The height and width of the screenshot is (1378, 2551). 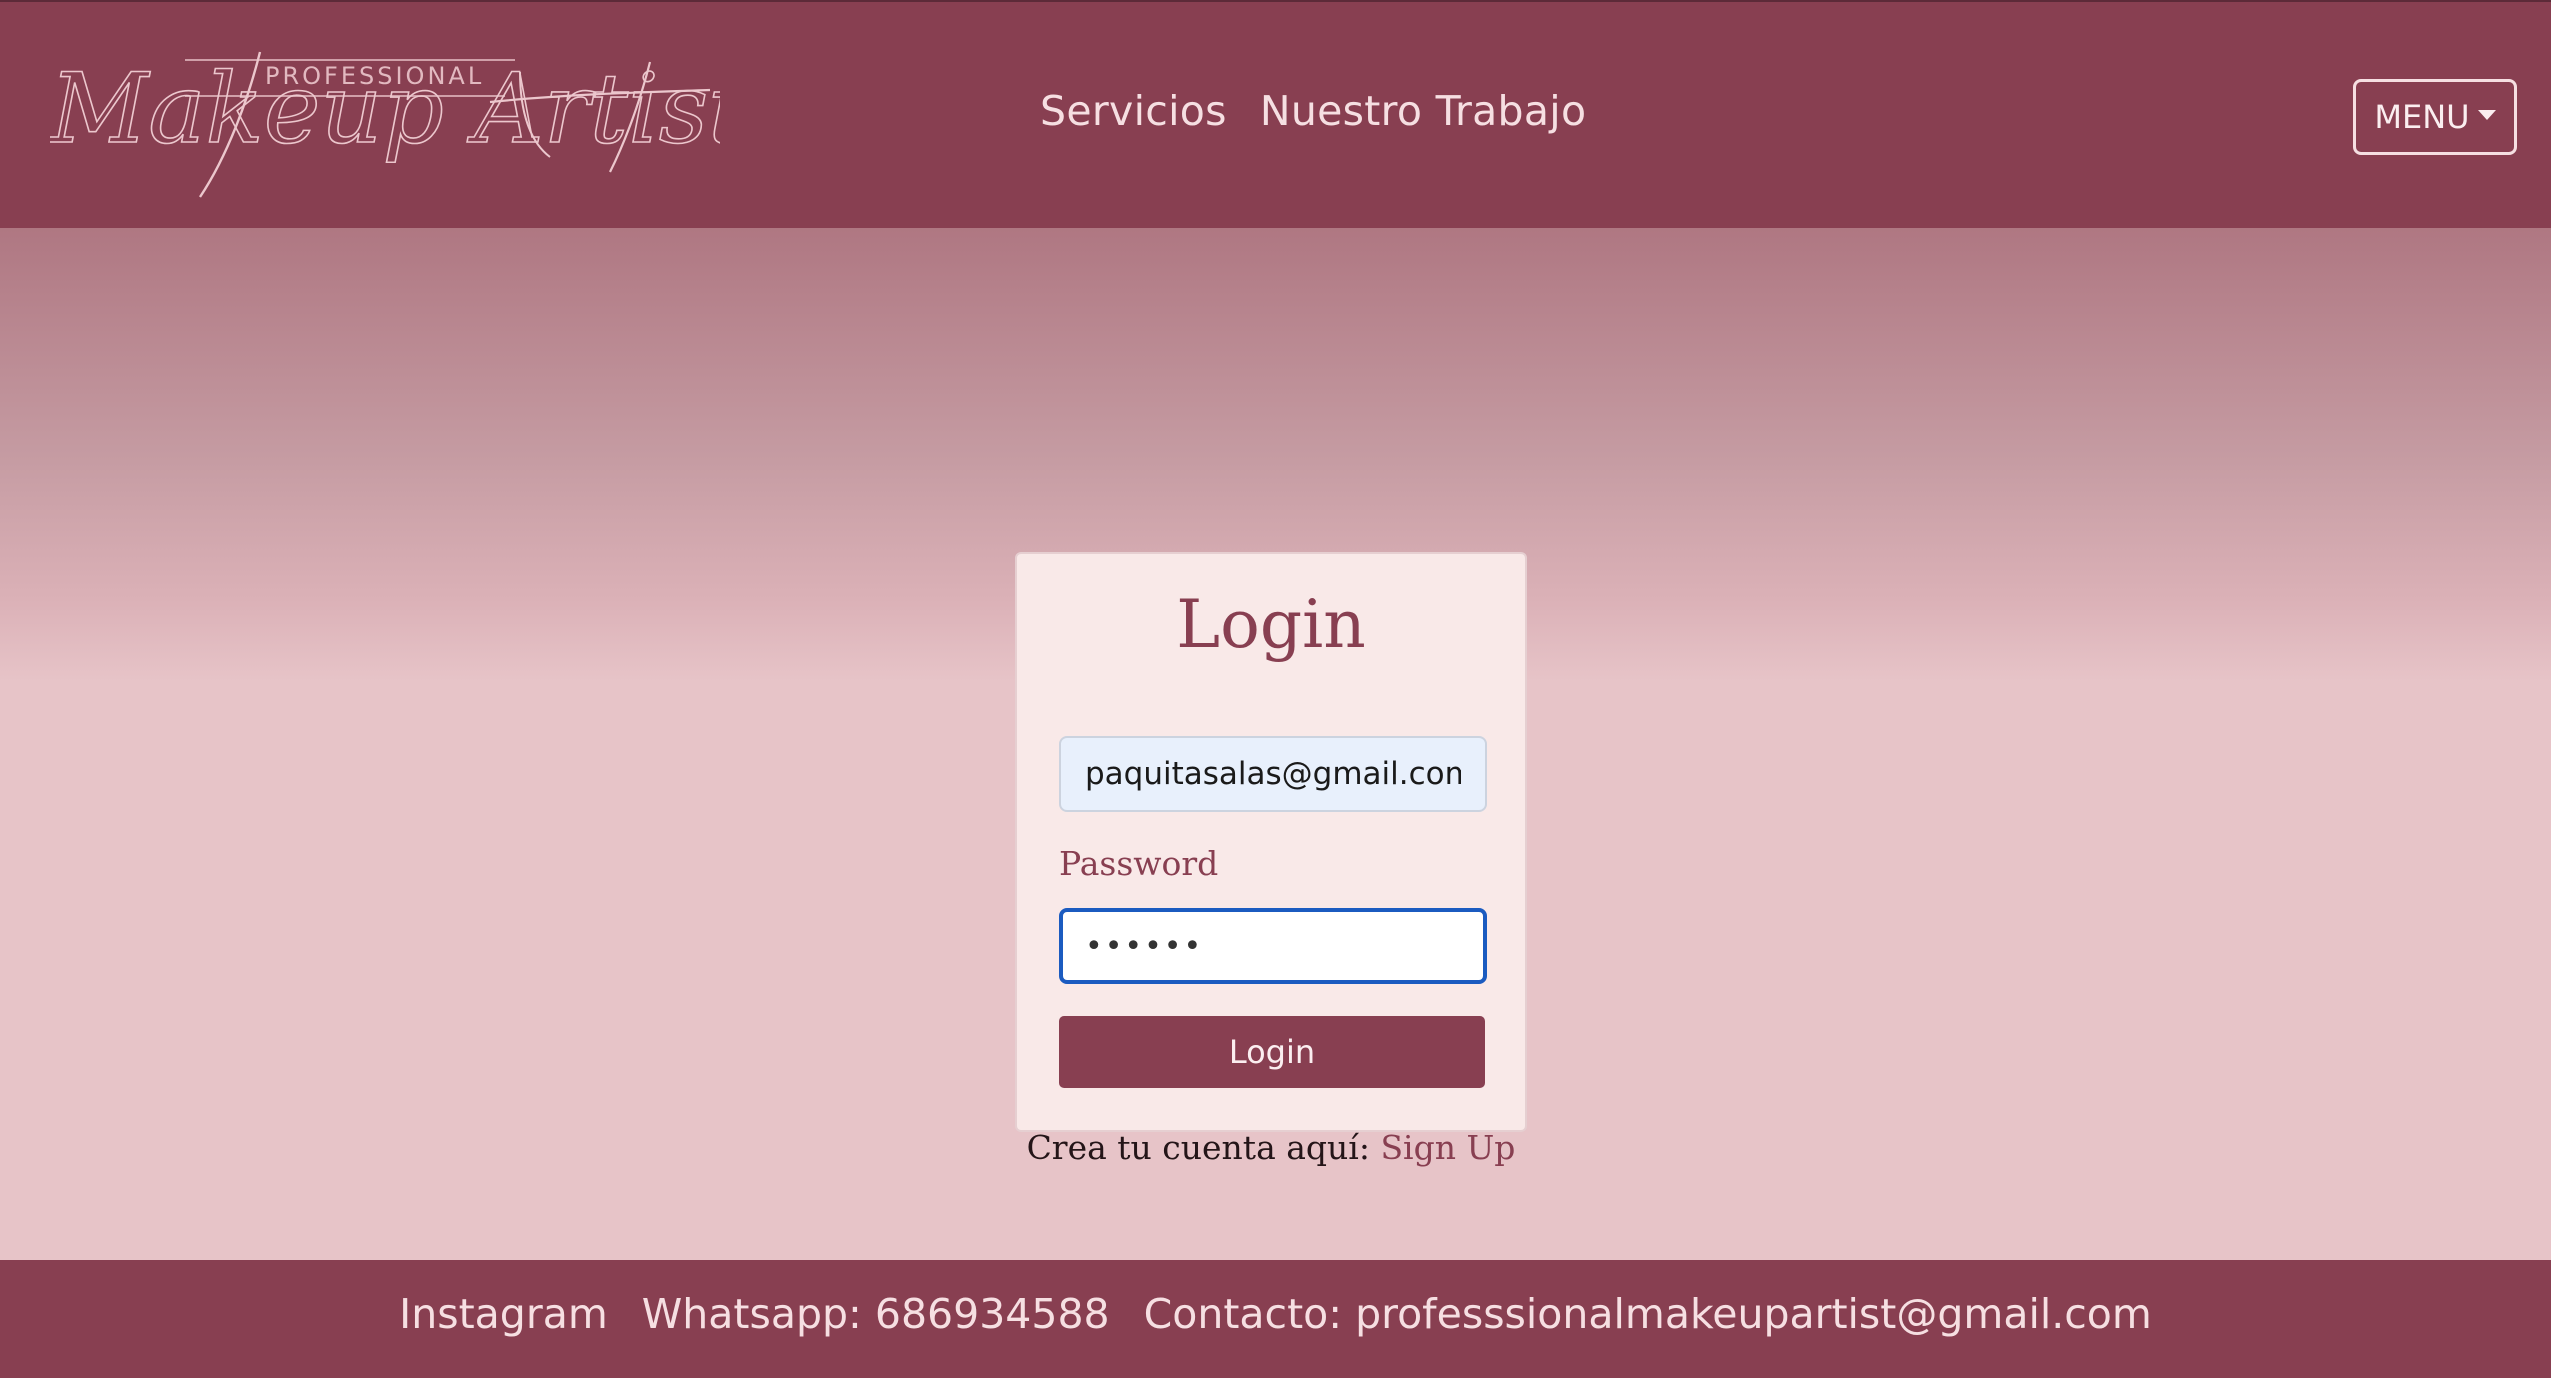 I want to click on email-field, so click(x=1273, y=774).